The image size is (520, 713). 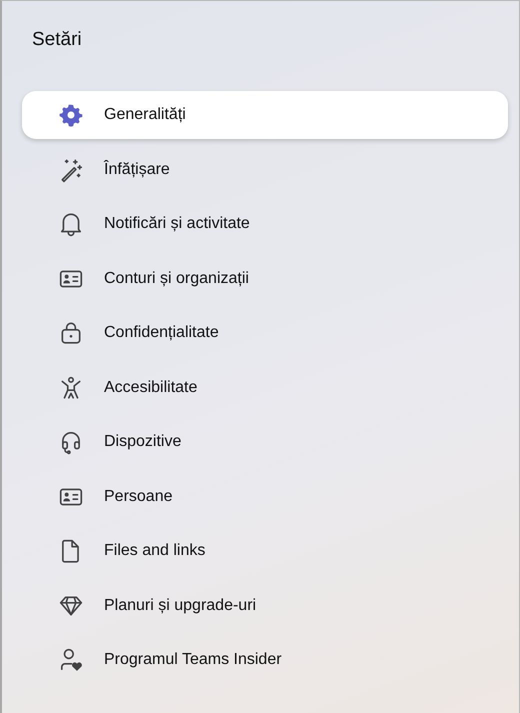 What do you see at coordinates (265, 333) in the screenshot?
I see `settings-menu-item: Confidențialitate` at bounding box center [265, 333].